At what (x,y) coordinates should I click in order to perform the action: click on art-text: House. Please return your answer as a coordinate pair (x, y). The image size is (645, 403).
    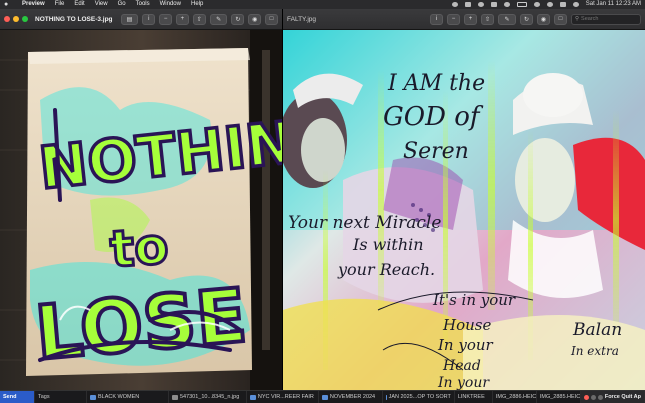
    Looking at the image, I should click on (466, 325).